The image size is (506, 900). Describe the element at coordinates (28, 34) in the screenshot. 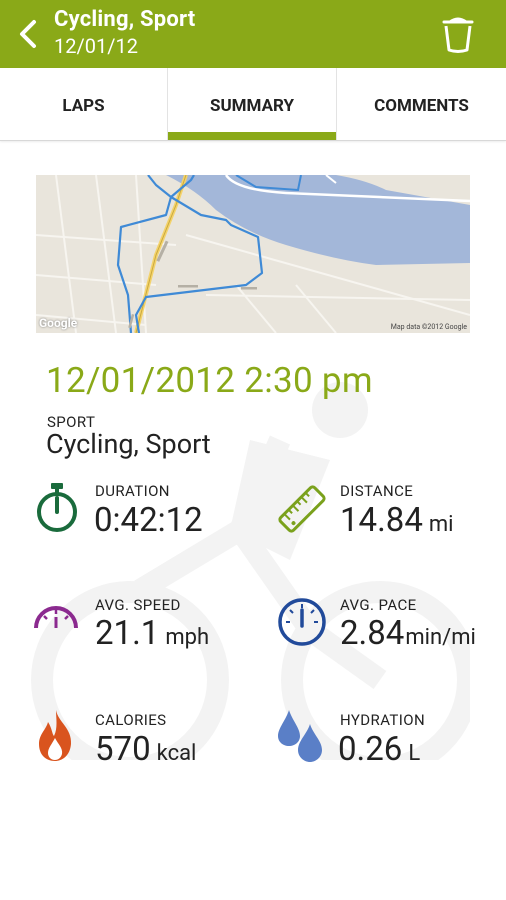

I see `chevron-left-icon` at that location.